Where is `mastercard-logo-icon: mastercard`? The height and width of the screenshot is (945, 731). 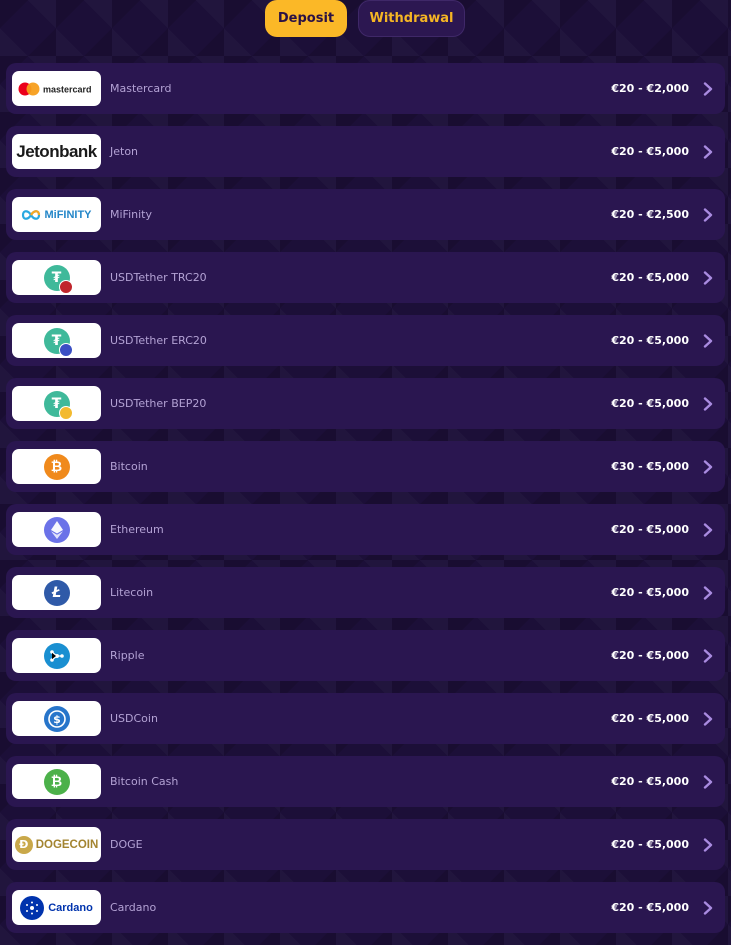 mastercard-logo-icon: mastercard is located at coordinates (56, 88).